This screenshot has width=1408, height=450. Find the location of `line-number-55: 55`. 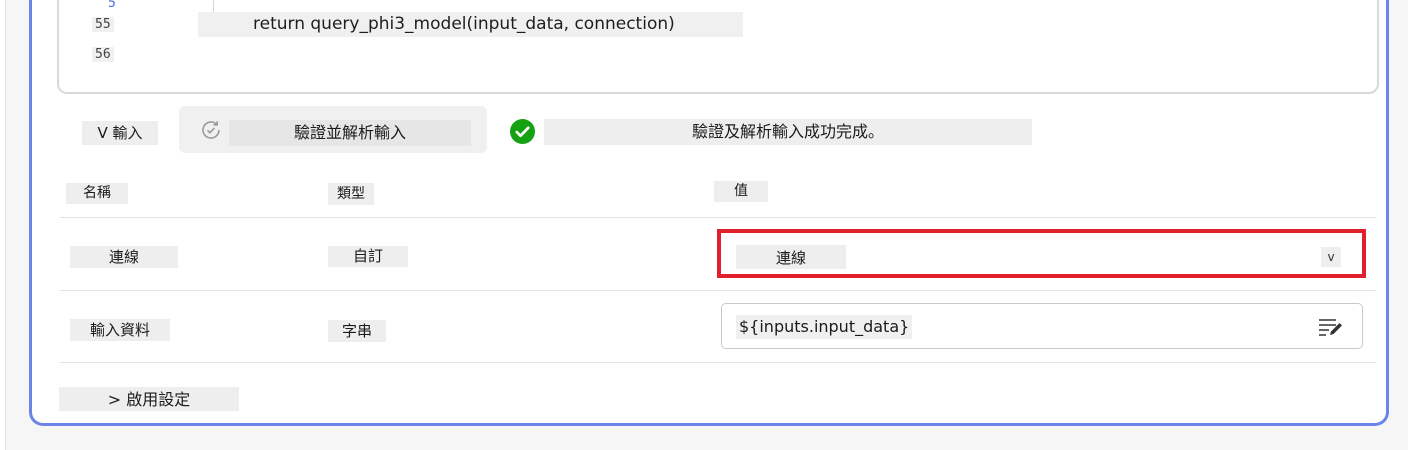

line-number-55: 55 is located at coordinates (103, 24).